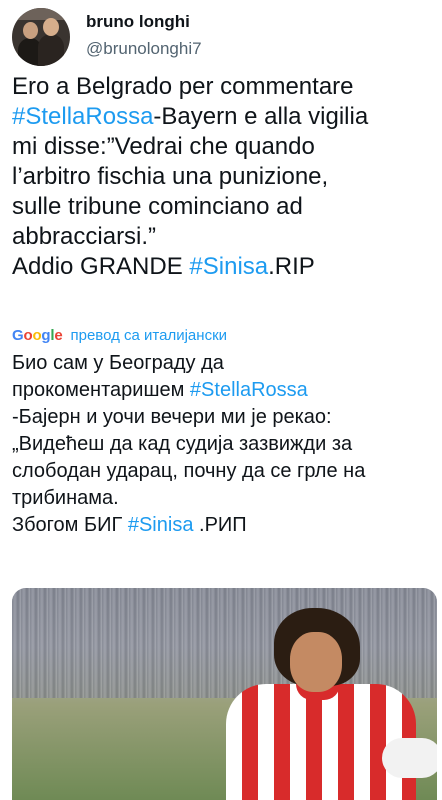  I want to click on translated-line: Збогом БИГ #Sinisa .РИП, so click(222, 525).